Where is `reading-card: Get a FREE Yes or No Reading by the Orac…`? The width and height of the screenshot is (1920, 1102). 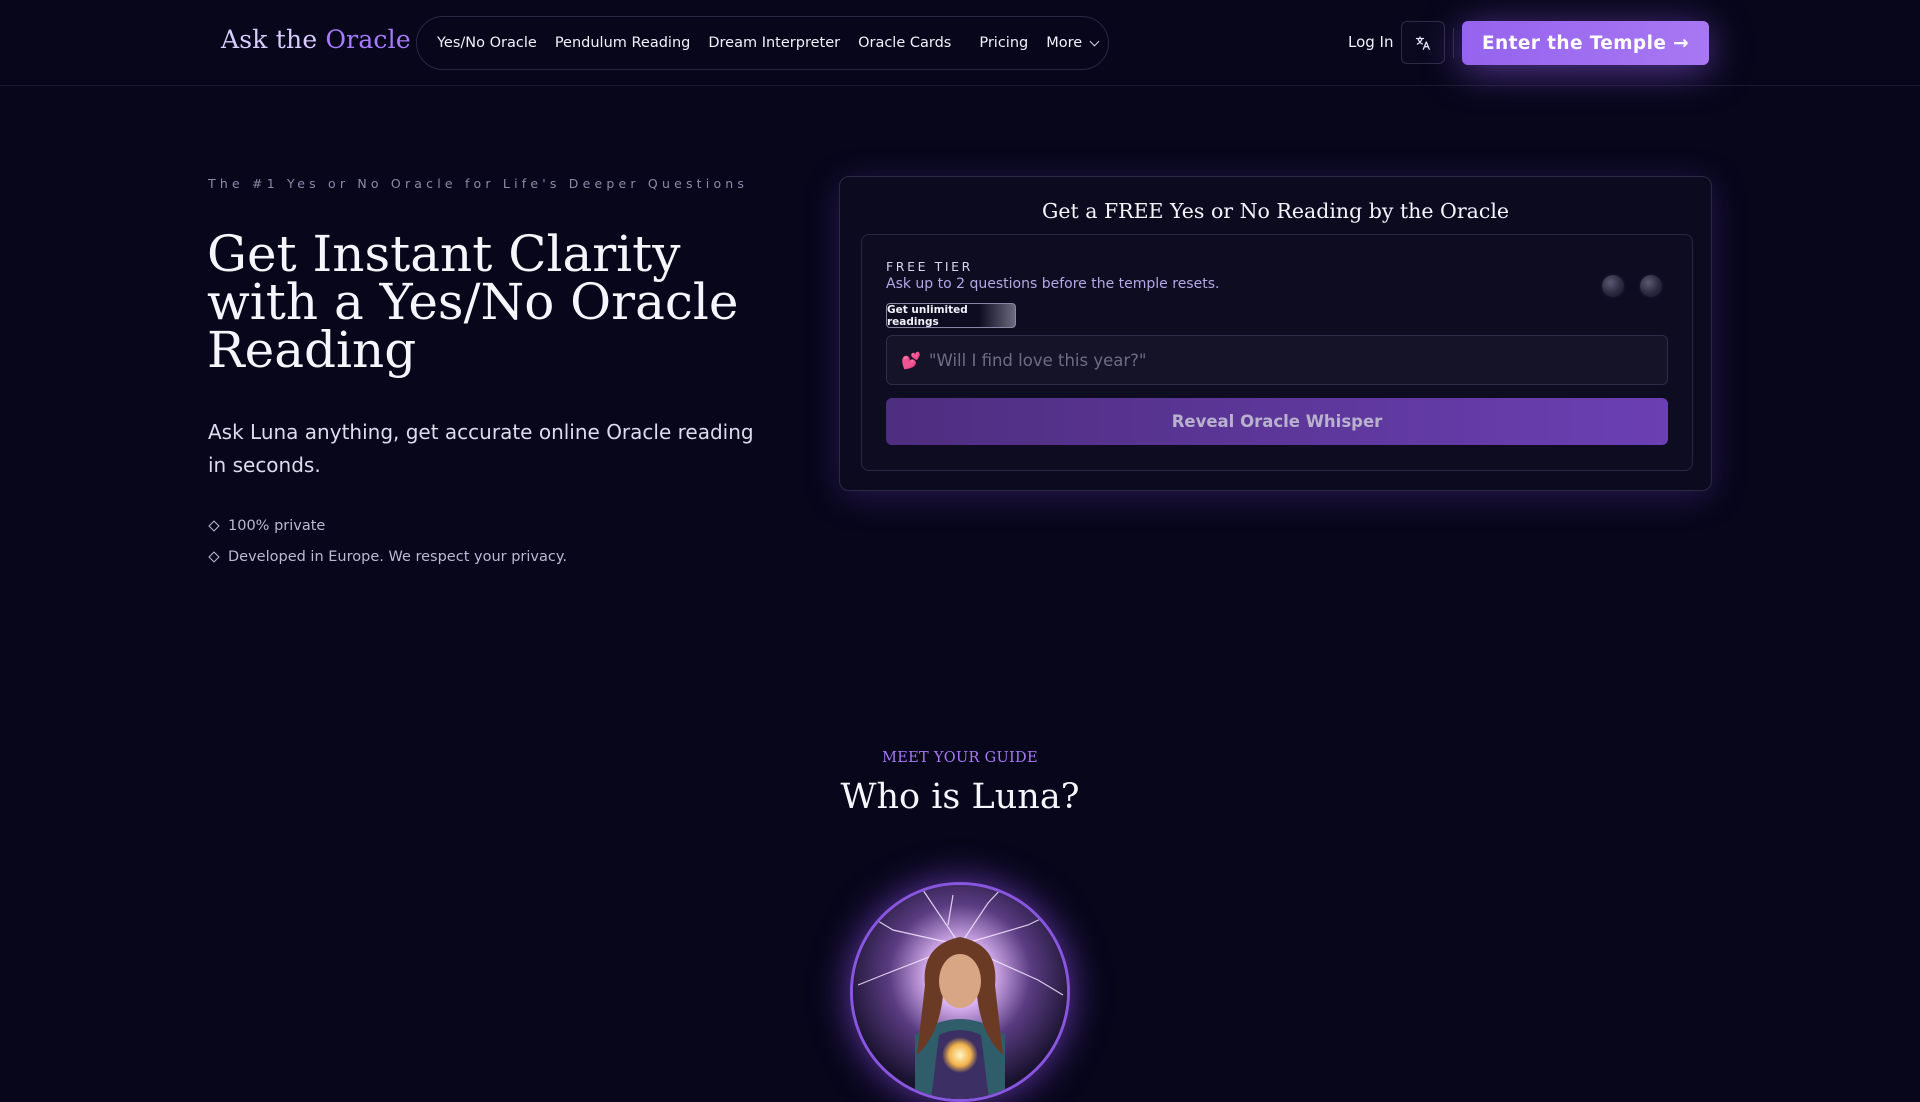 reading-card: Get a FREE Yes or No Reading by the Orac… is located at coordinates (1275, 333).